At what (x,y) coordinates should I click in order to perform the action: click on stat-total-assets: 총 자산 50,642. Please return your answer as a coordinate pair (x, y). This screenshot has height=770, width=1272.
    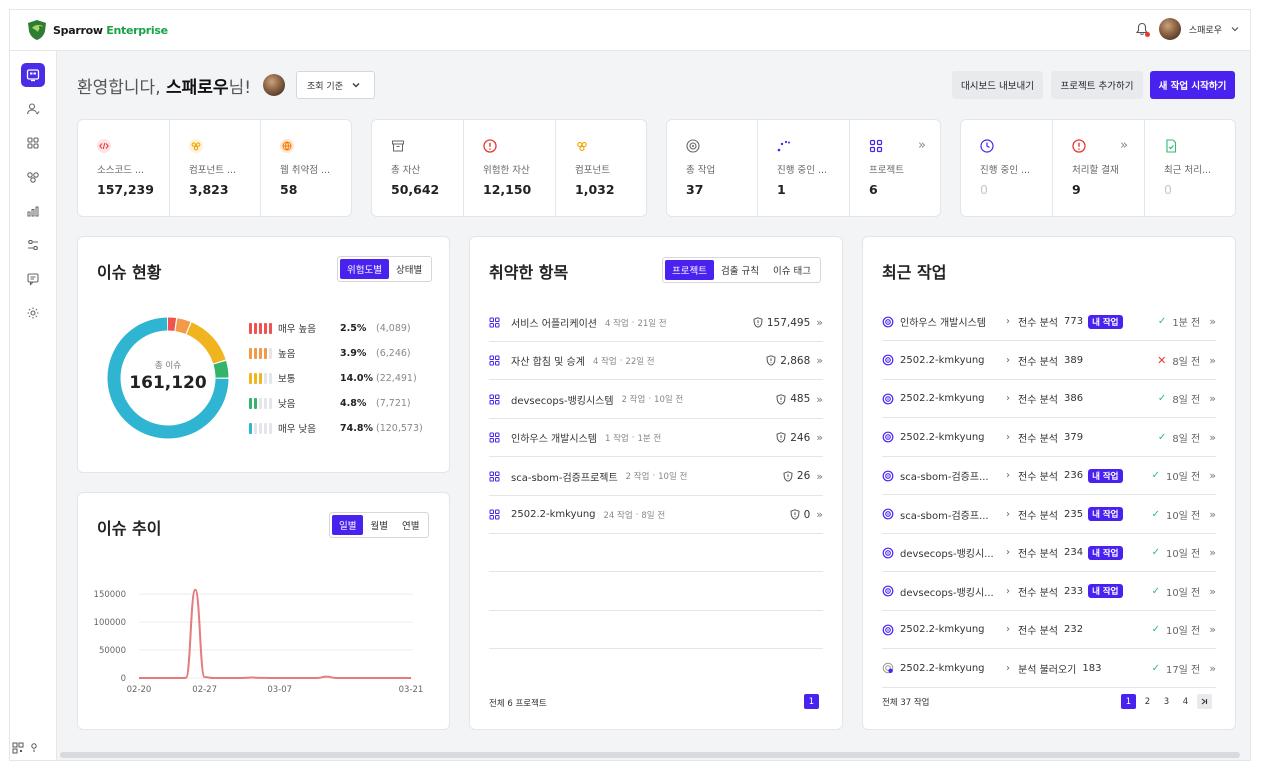
    Looking at the image, I should click on (418, 168).